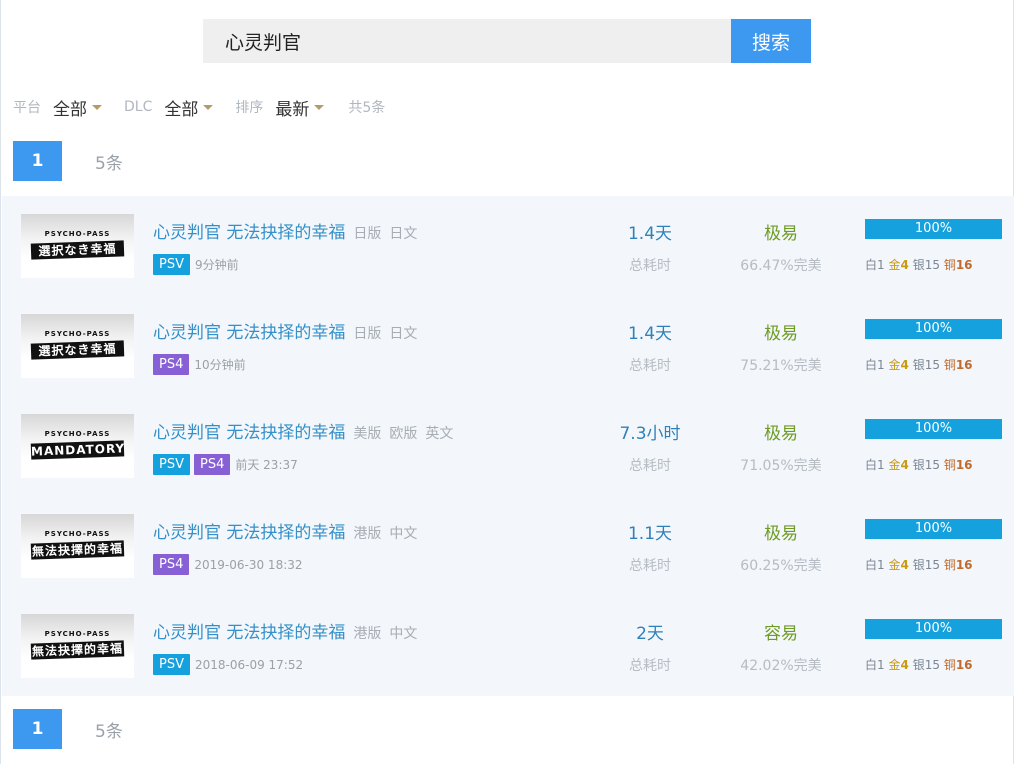  I want to click on sync-time: 2018-06-09 17:52, so click(249, 664).